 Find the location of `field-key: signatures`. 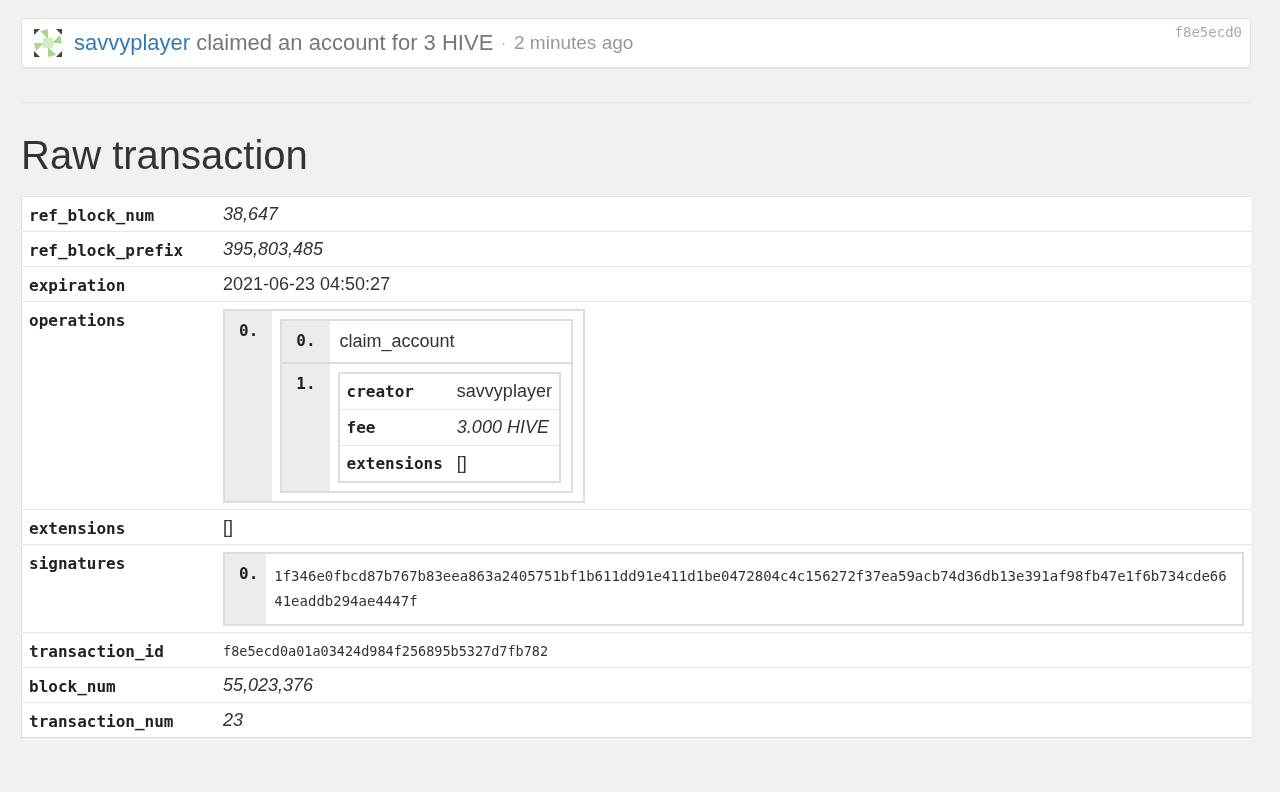

field-key: signatures is located at coordinates (77, 563).